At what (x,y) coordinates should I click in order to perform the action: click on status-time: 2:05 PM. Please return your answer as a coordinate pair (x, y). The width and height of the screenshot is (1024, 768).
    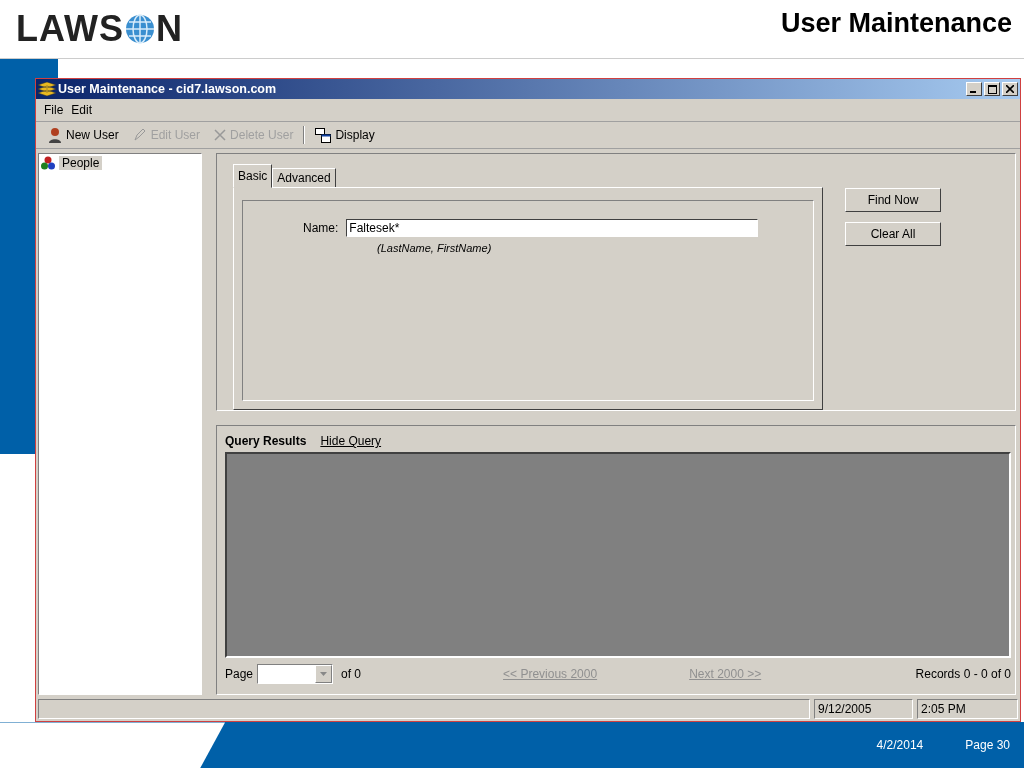
    Looking at the image, I should click on (967, 709).